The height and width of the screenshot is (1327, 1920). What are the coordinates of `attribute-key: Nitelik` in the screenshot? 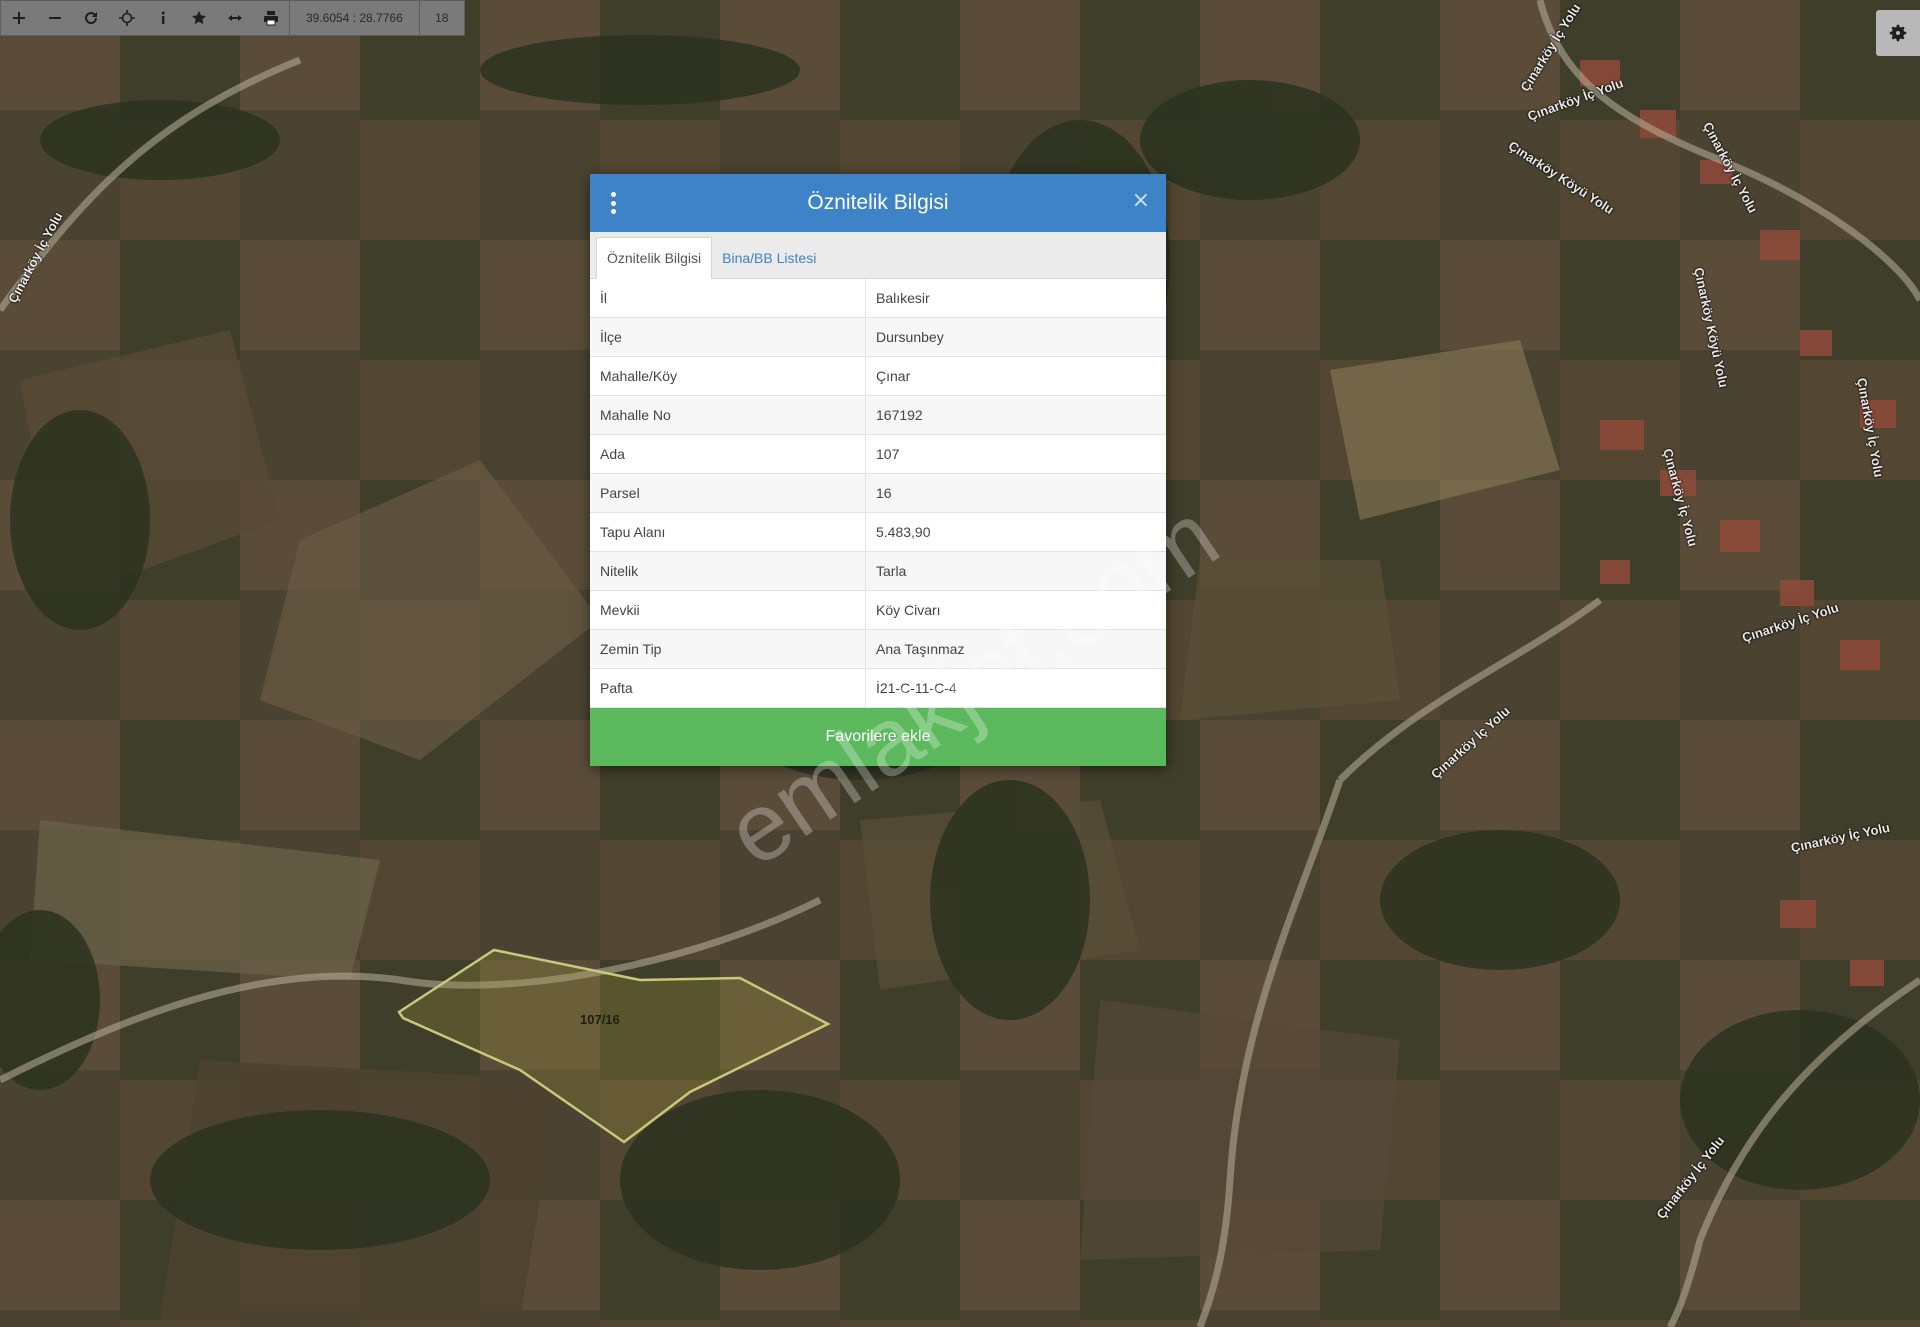 It's located at (728, 571).